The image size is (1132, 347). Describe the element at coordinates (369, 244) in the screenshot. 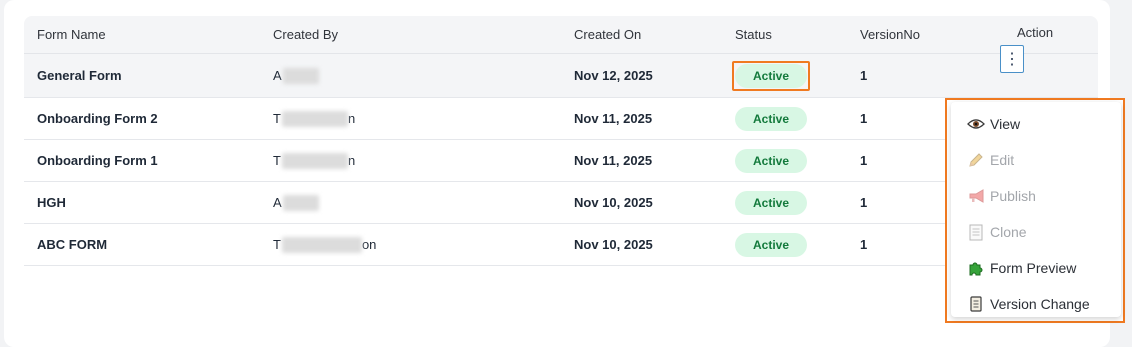

I see `created-by-suffix: on` at that location.